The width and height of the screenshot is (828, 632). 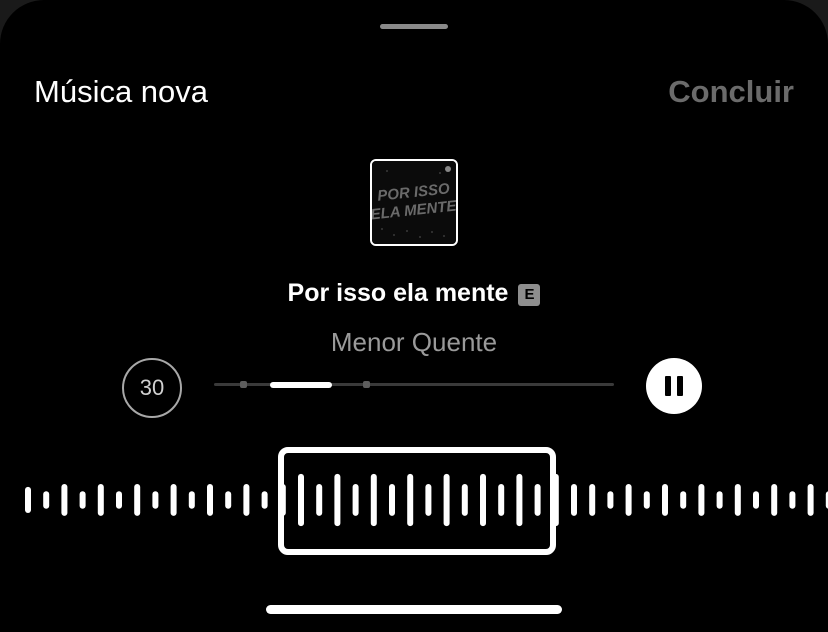 What do you see at coordinates (668, 386) in the screenshot?
I see `pause-icon` at bounding box center [668, 386].